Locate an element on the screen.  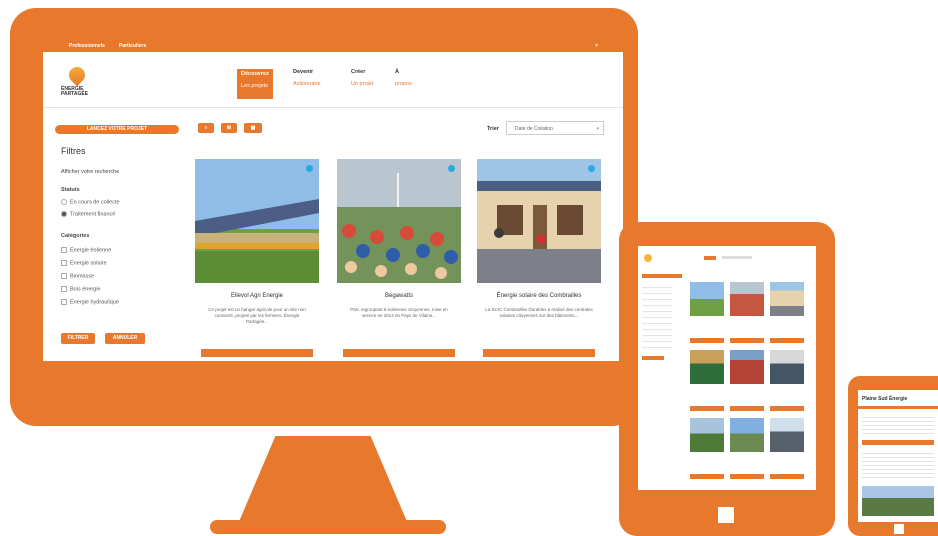
nav-item-discover: Découvrez Les projets is located at coordinates (255, 84).